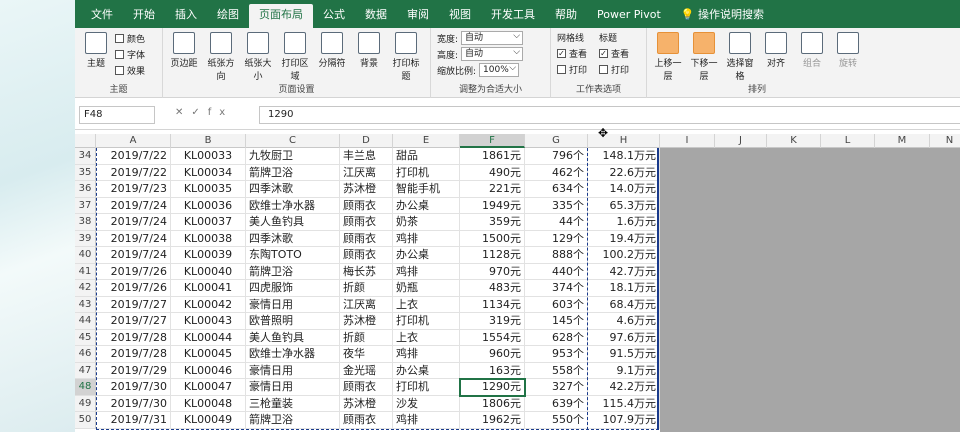 This screenshot has width=960, height=432. Describe the element at coordinates (208, 205) in the screenshot. I see `cell: KL00036` at that location.